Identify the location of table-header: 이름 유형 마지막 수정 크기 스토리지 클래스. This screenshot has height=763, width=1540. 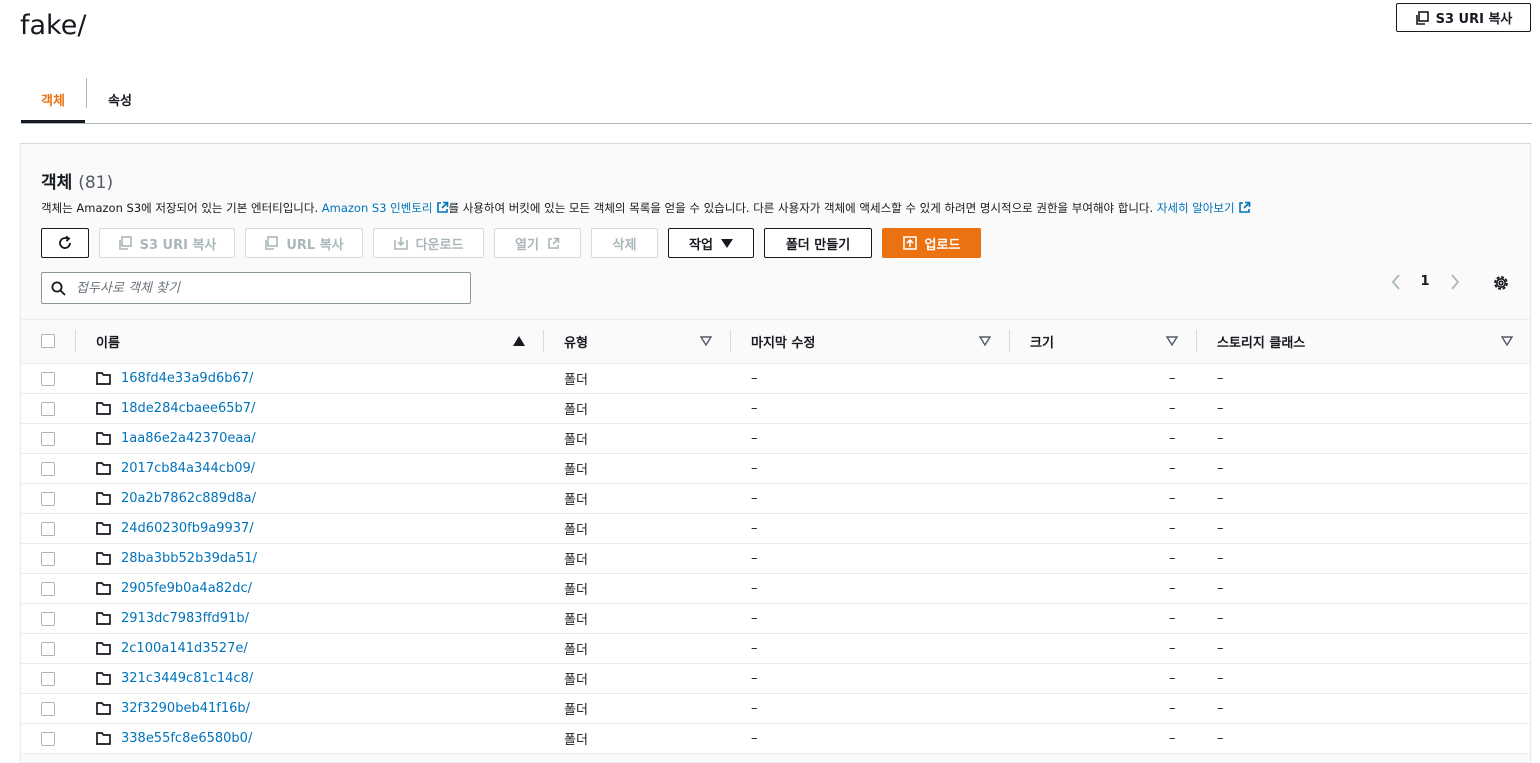
(775, 342).